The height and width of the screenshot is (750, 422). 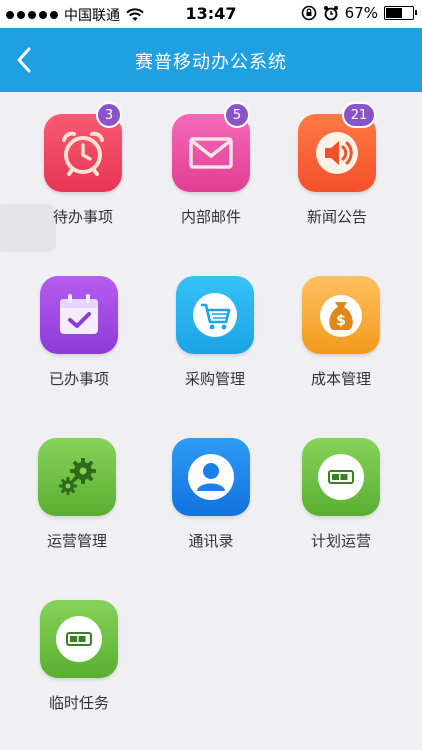 I want to click on battery-icon, so click(x=400, y=13).